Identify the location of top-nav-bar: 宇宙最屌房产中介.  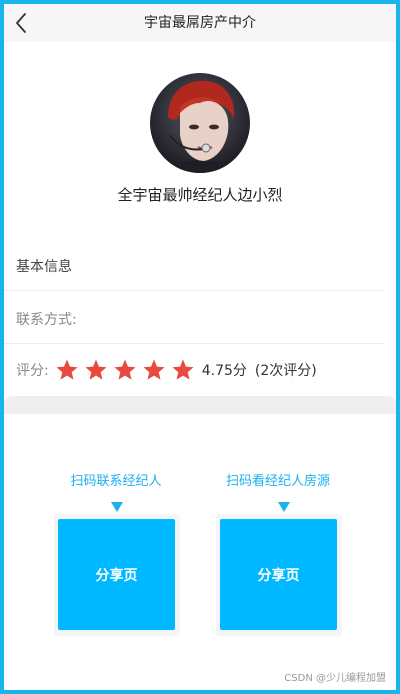
(200, 23).